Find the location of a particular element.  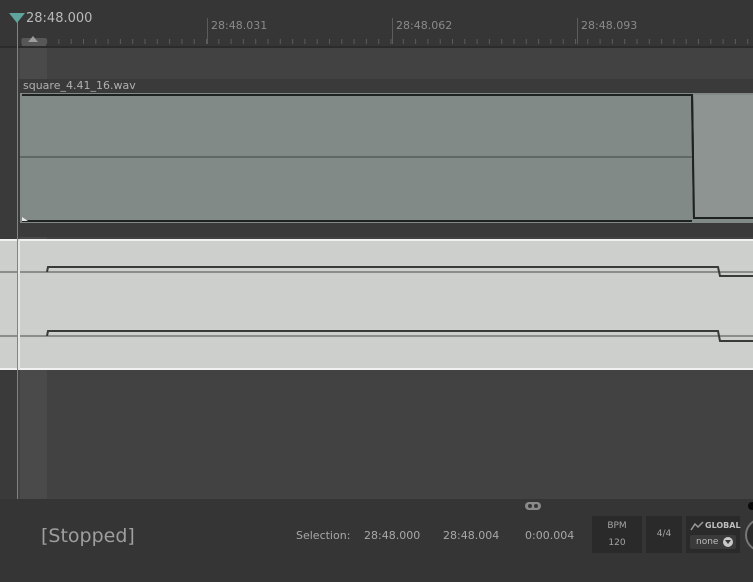

global-label: GLOBAL is located at coordinates (723, 525).